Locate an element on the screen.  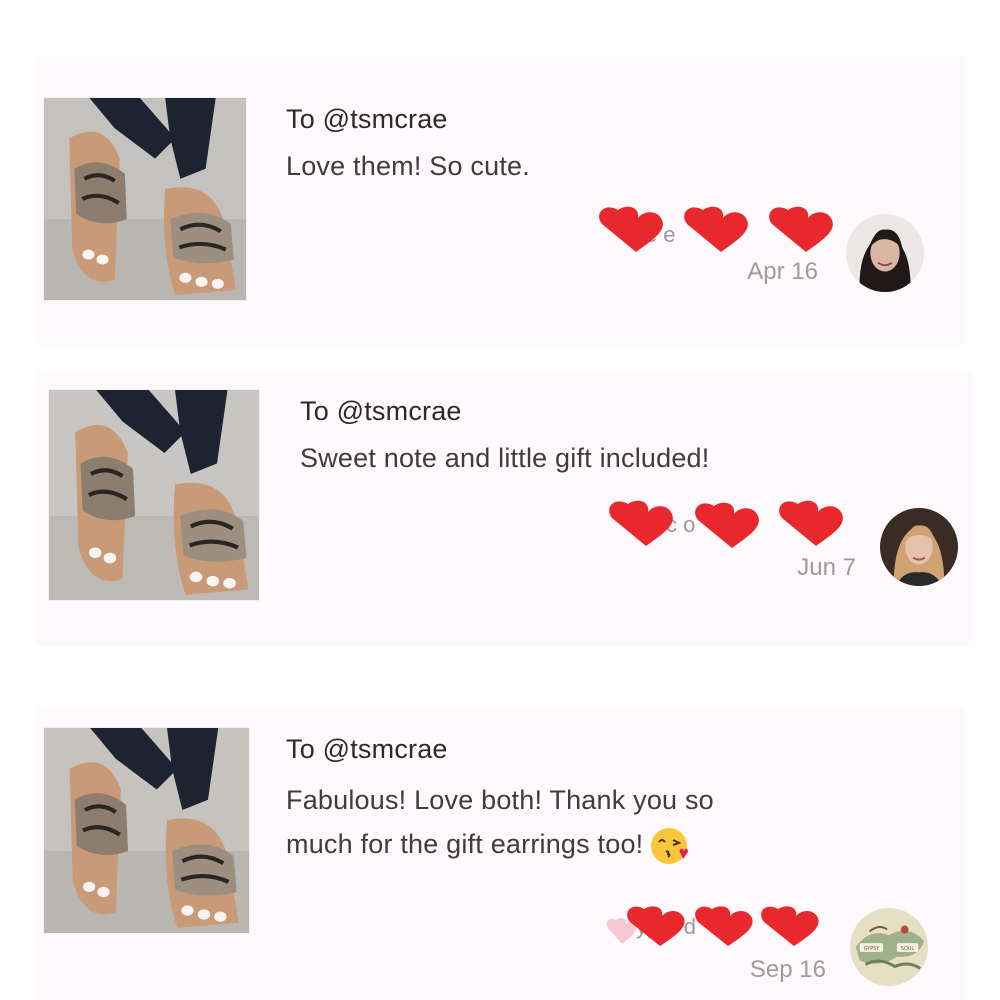
face-blowing-kiss-emoji is located at coordinates (670, 845).